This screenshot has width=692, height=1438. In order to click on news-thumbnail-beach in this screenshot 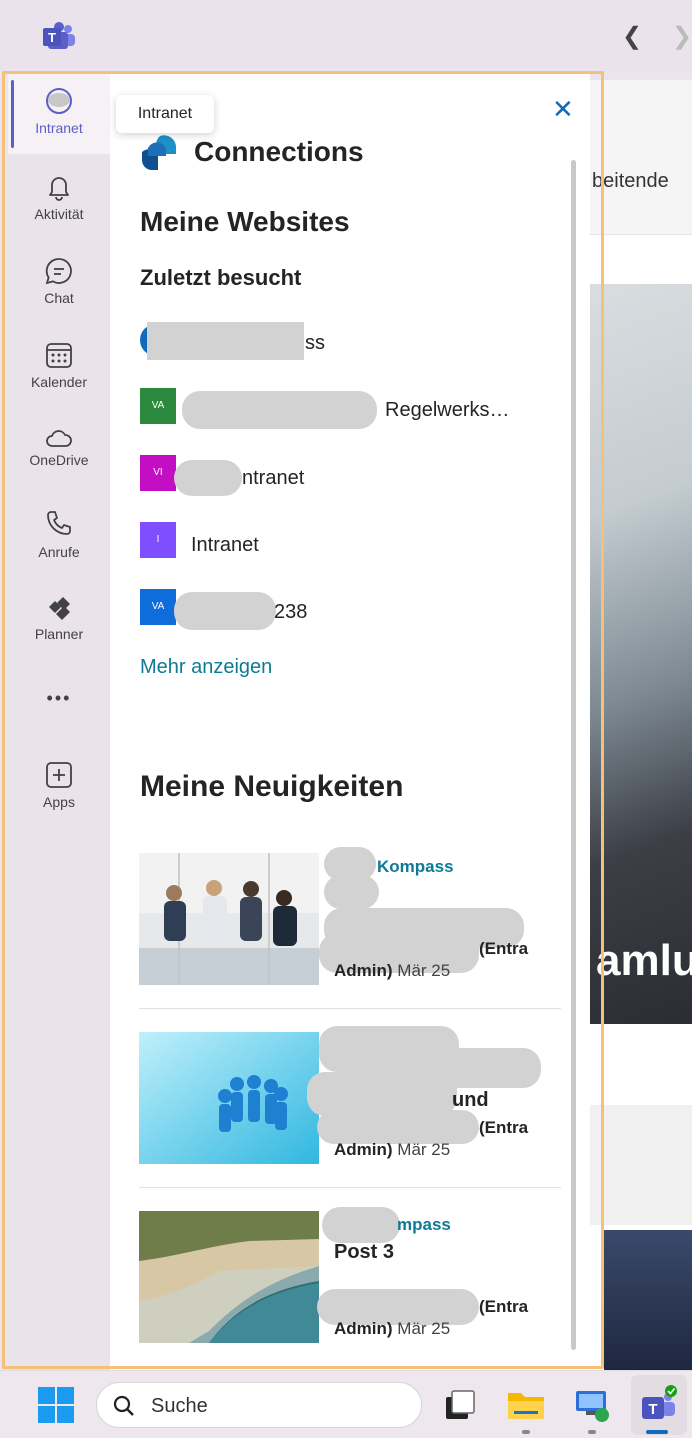, I will do `click(229, 1277)`.